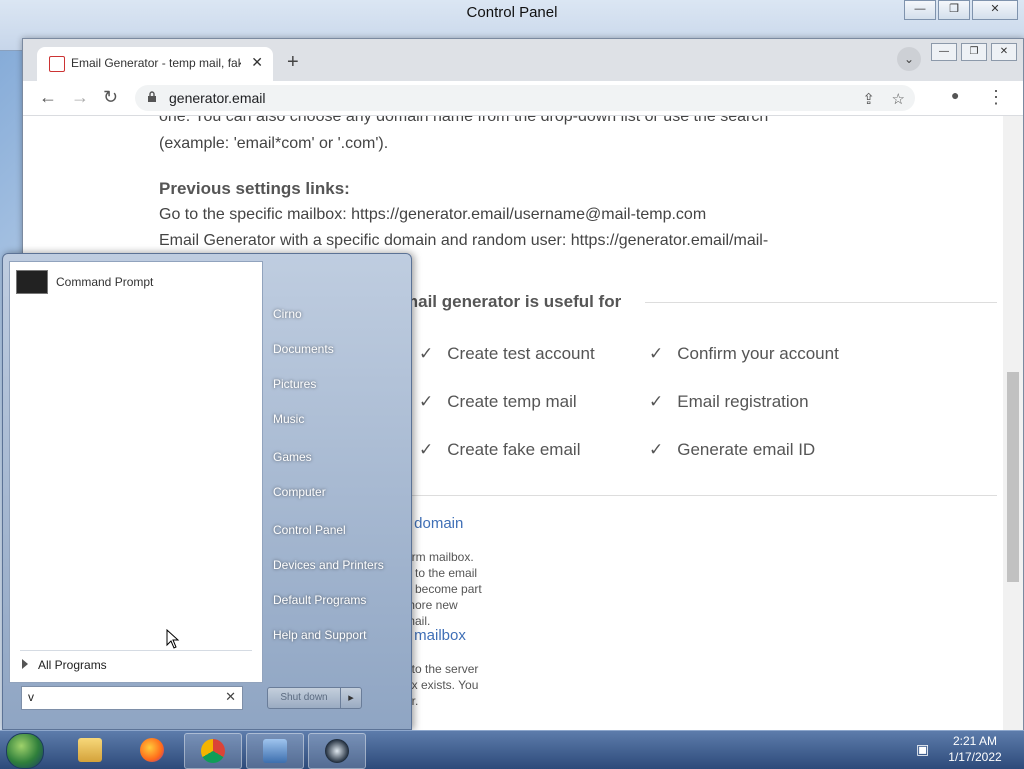 Image resolution: width=1024 pixels, height=769 pixels. Describe the element at coordinates (230, 697) in the screenshot. I see `clear-search-icon: ✕` at that location.